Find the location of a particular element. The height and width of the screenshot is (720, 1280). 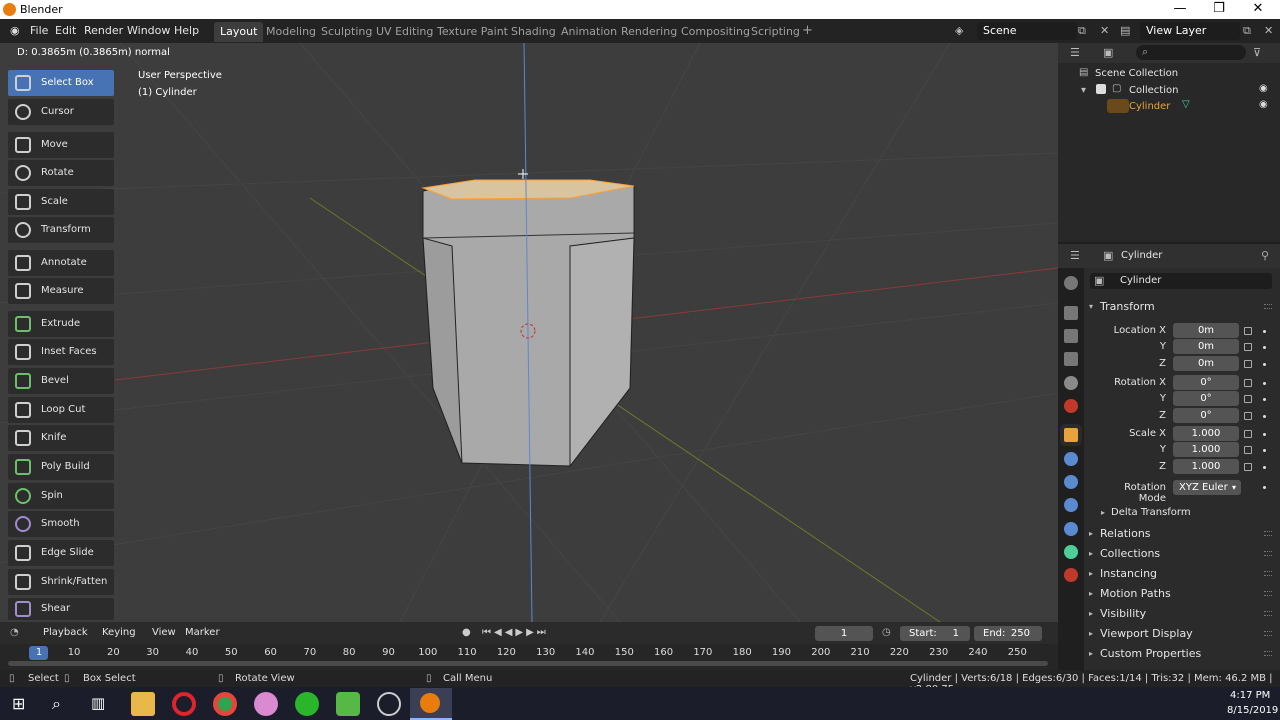

tool-scale: Scale is located at coordinates (61, 202).